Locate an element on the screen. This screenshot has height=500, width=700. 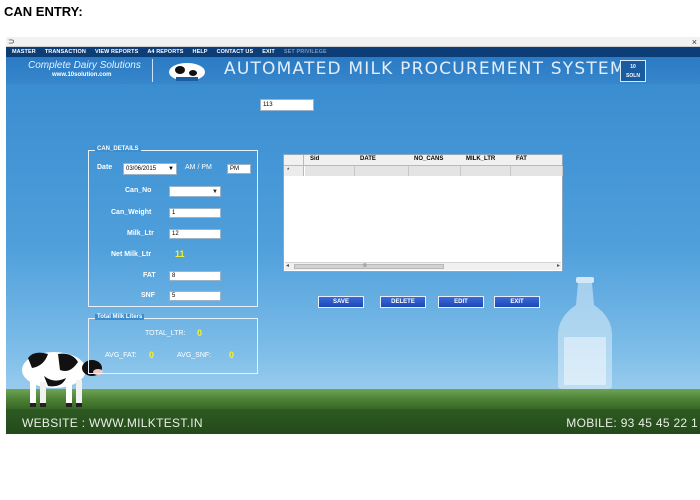
entry-id-field: 113 is located at coordinates (287, 105).